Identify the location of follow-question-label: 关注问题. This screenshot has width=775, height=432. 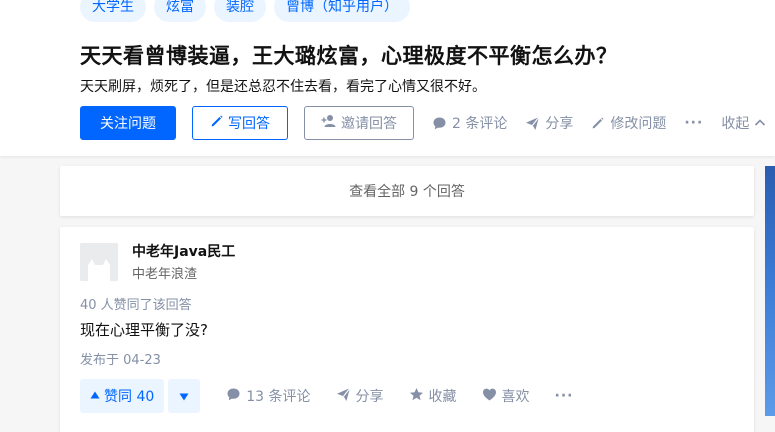
(128, 124).